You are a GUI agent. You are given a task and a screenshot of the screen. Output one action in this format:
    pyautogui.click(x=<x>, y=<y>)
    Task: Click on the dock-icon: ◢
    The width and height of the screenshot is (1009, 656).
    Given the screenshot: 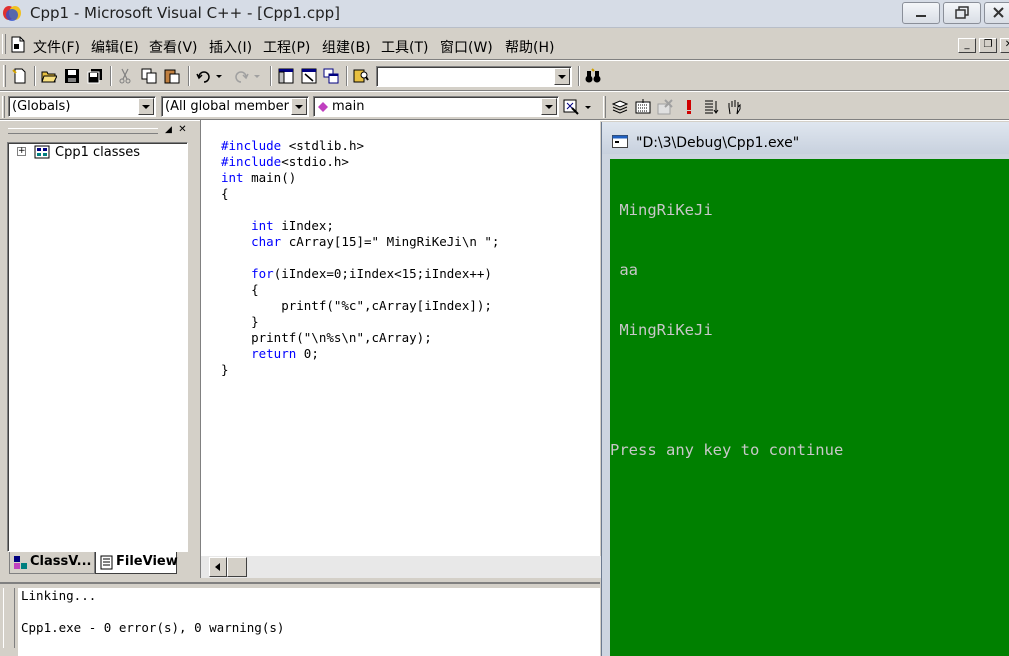 What is the action you would take?
    pyautogui.click(x=168, y=130)
    